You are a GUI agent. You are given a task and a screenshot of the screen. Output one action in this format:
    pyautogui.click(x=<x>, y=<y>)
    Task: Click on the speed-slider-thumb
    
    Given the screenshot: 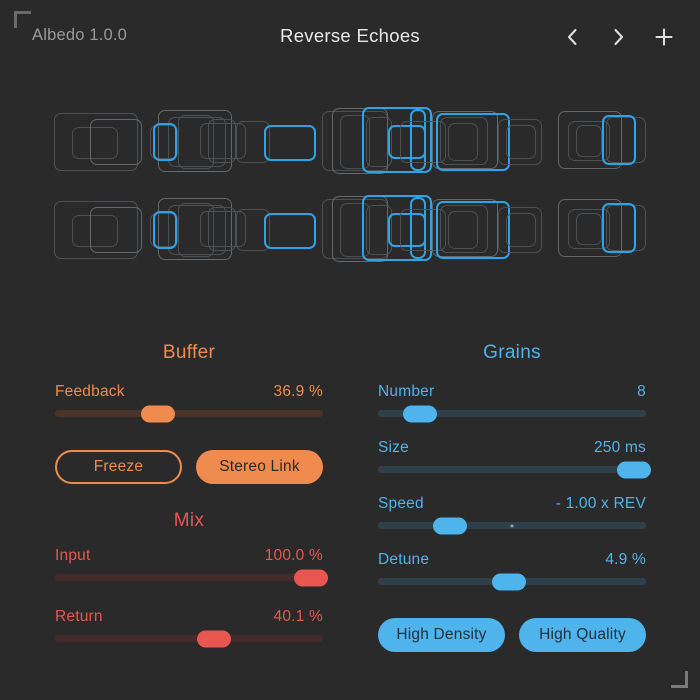 What is the action you would take?
    pyautogui.click(x=450, y=525)
    